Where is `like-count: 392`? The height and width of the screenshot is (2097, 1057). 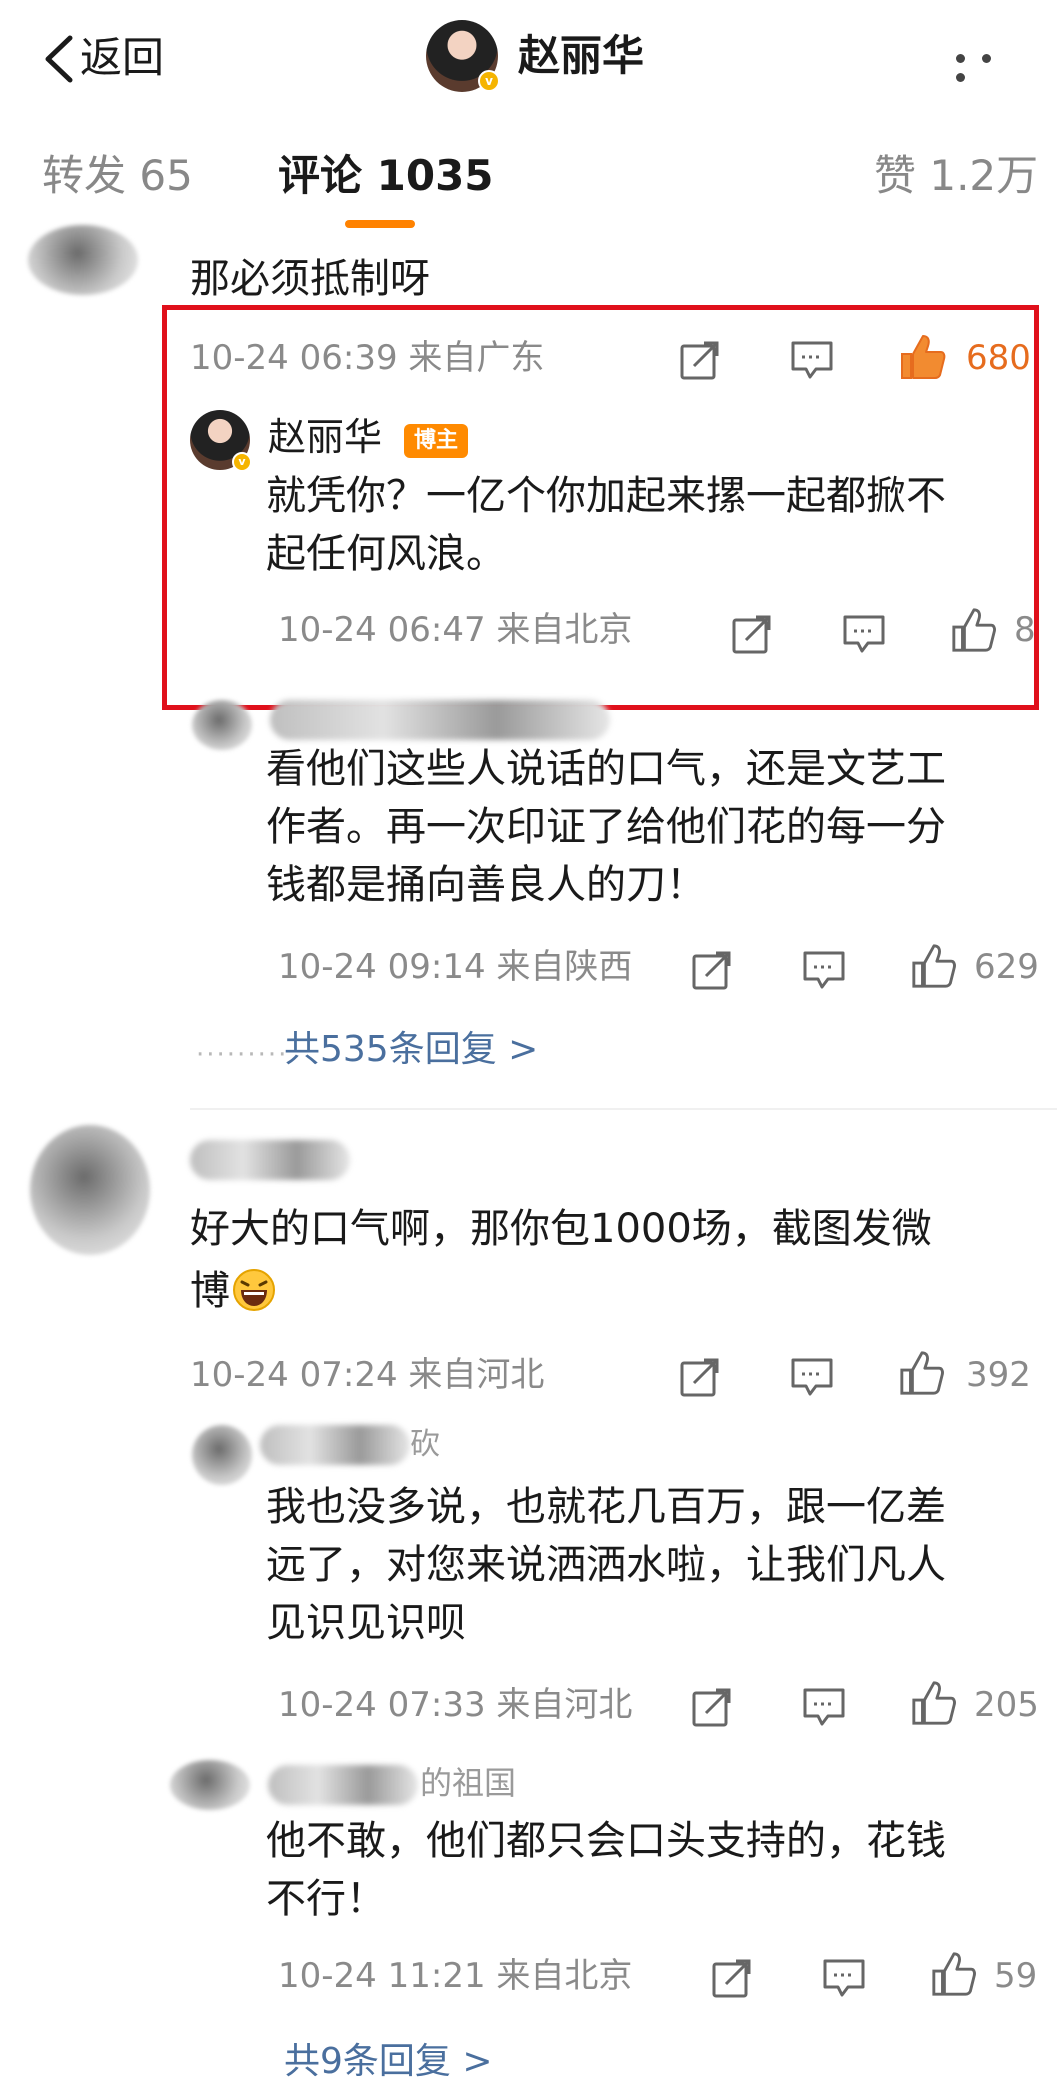
like-count: 392 is located at coordinates (998, 1375).